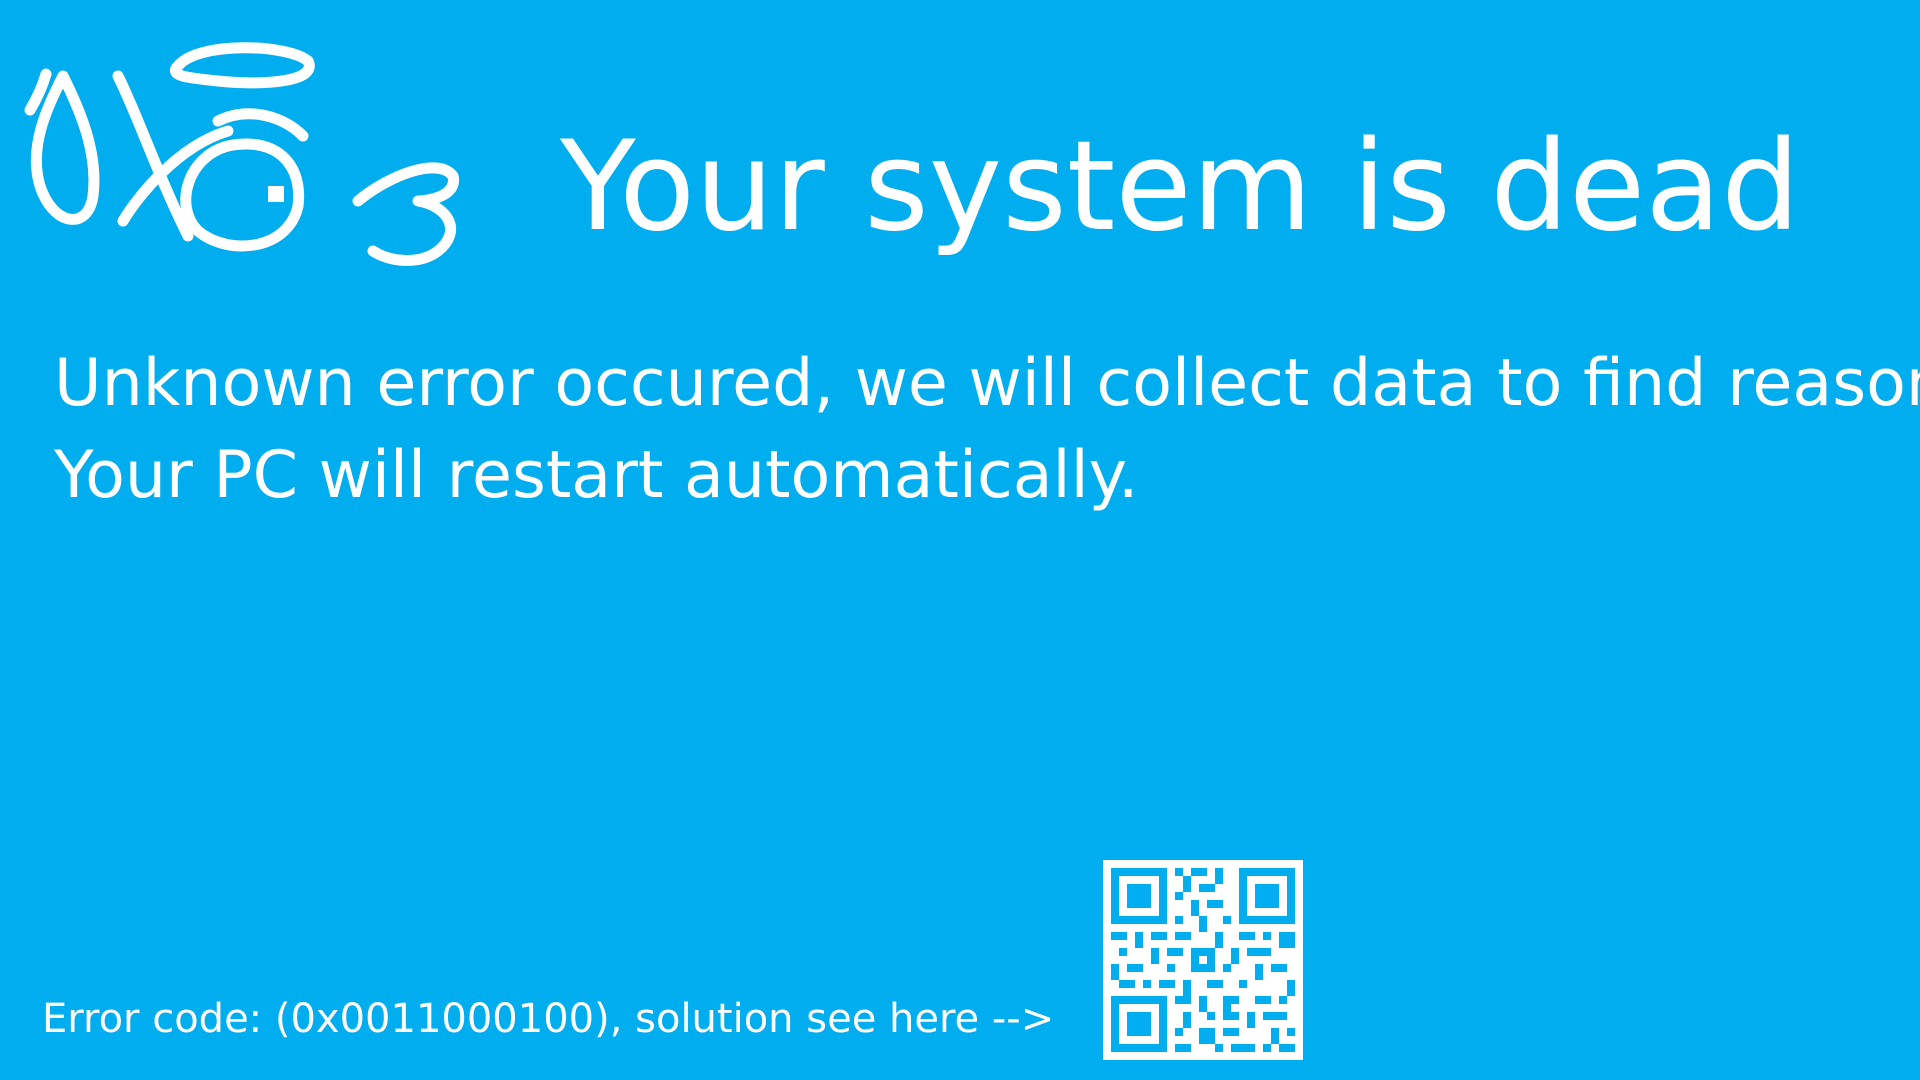 This screenshot has height=1080, width=1920. I want to click on qr-code-icon, so click(1203, 960).